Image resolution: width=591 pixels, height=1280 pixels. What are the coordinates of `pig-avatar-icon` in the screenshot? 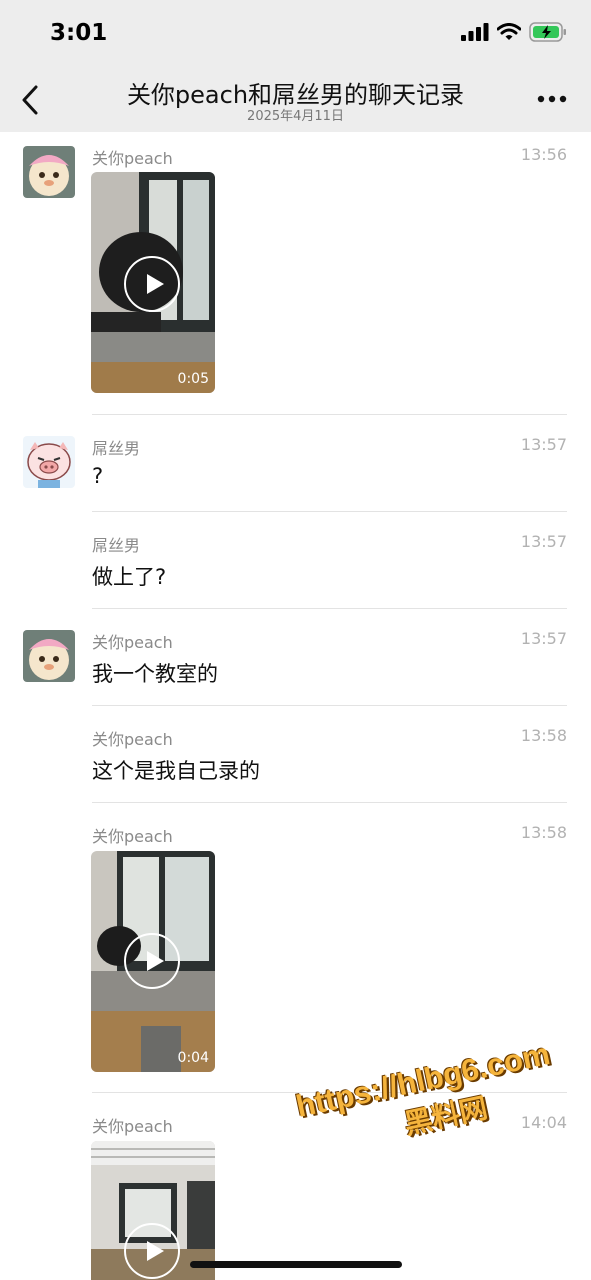 It's located at (49, 462).